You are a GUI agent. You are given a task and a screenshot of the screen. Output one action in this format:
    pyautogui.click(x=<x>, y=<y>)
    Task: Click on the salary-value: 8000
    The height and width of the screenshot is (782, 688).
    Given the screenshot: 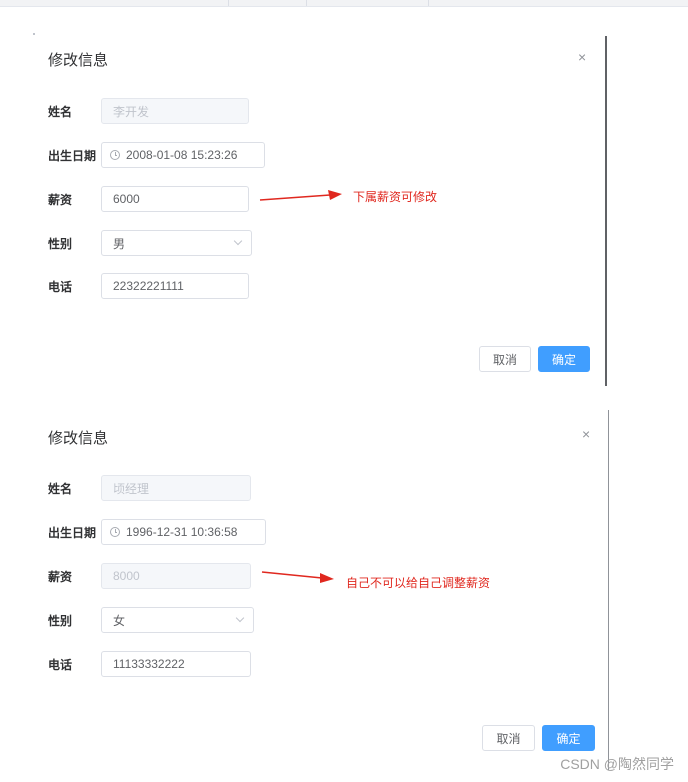 What is the action you would take?
    pyautogui.click(x=126, y=576)
    